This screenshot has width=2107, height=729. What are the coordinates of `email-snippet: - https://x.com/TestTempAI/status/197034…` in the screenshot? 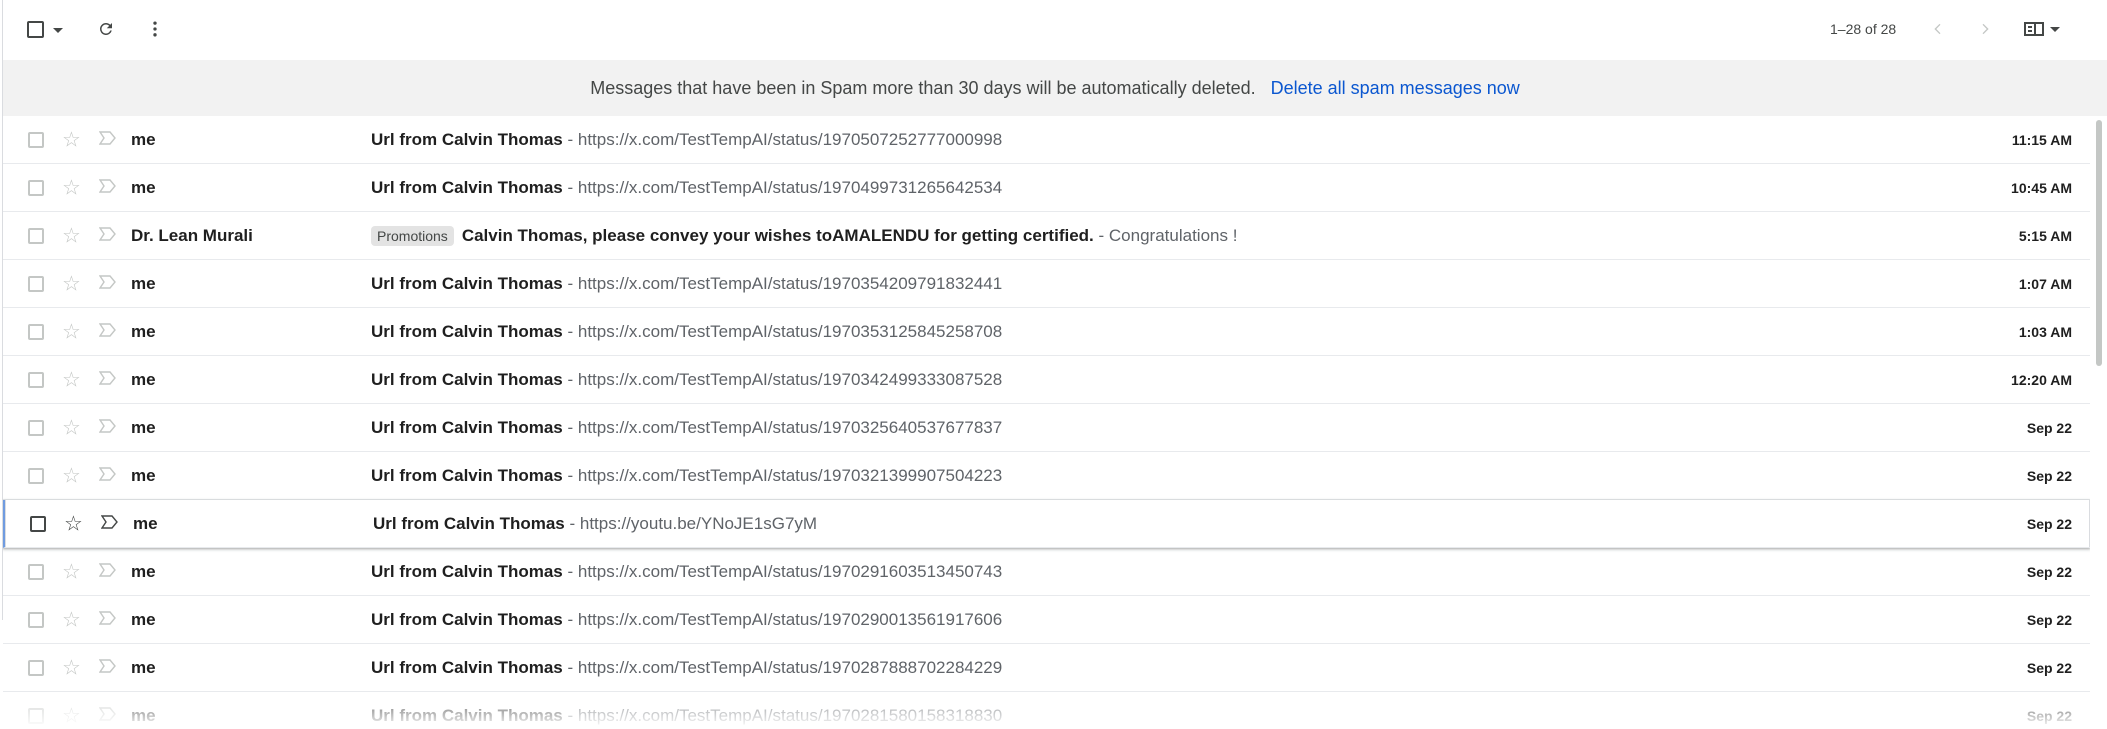 It's located at (783, 380).